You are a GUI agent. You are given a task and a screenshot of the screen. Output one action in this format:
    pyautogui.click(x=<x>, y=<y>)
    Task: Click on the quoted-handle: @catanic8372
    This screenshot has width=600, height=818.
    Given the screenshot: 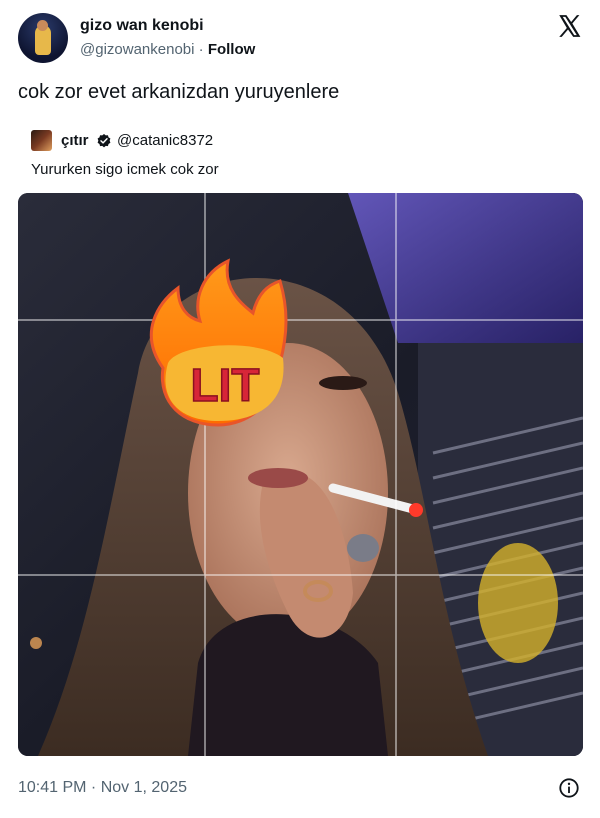 What is the action you would take?
    pyautogui.click(x=165, y=140)
    